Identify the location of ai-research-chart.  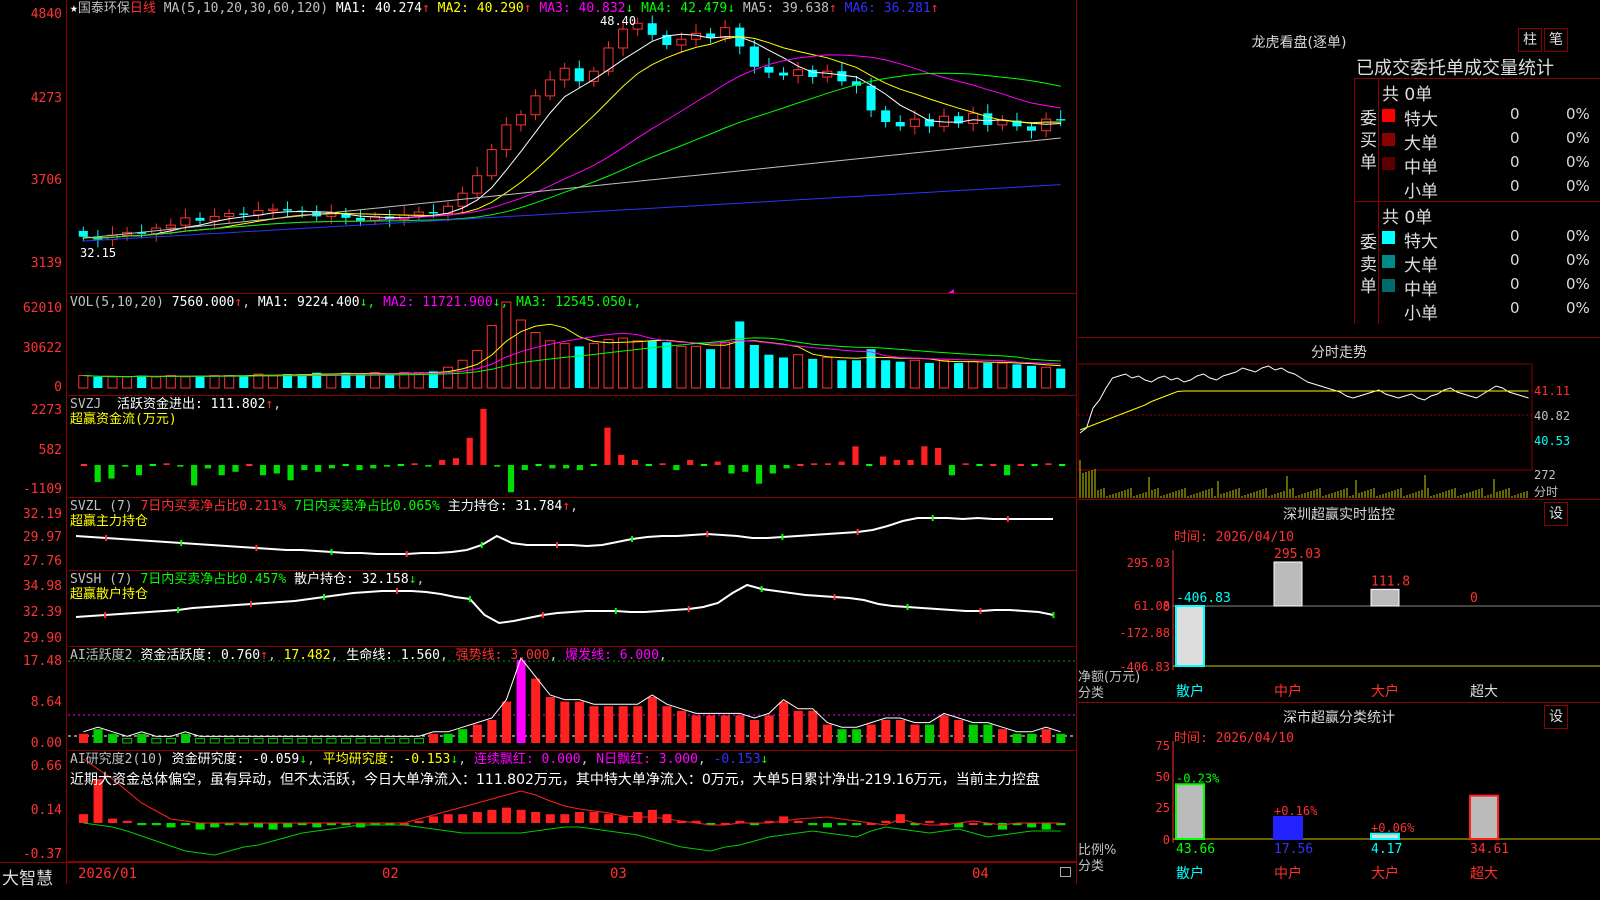
(572, 806).